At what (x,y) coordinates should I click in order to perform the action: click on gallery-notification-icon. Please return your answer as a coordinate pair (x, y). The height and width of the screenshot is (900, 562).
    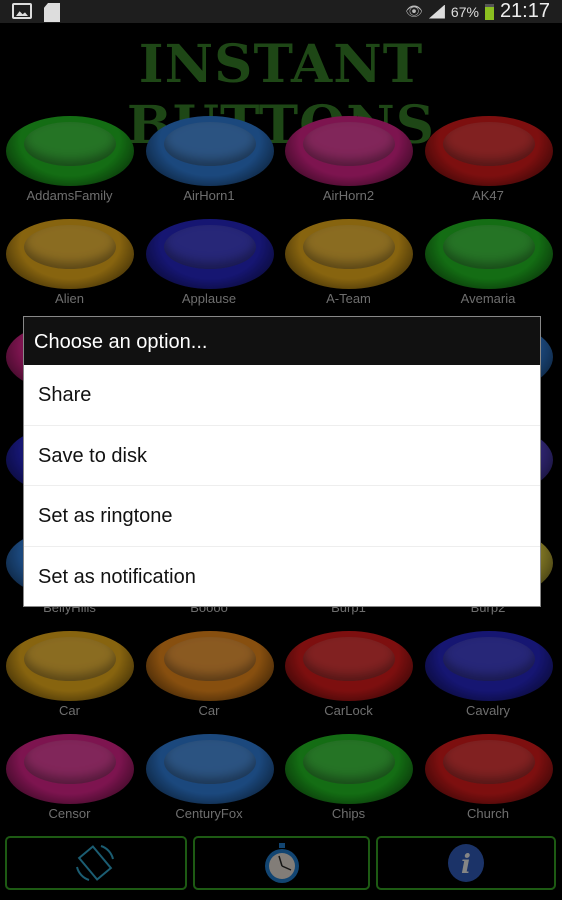
    Looking at the image, I should click on (22, 11).